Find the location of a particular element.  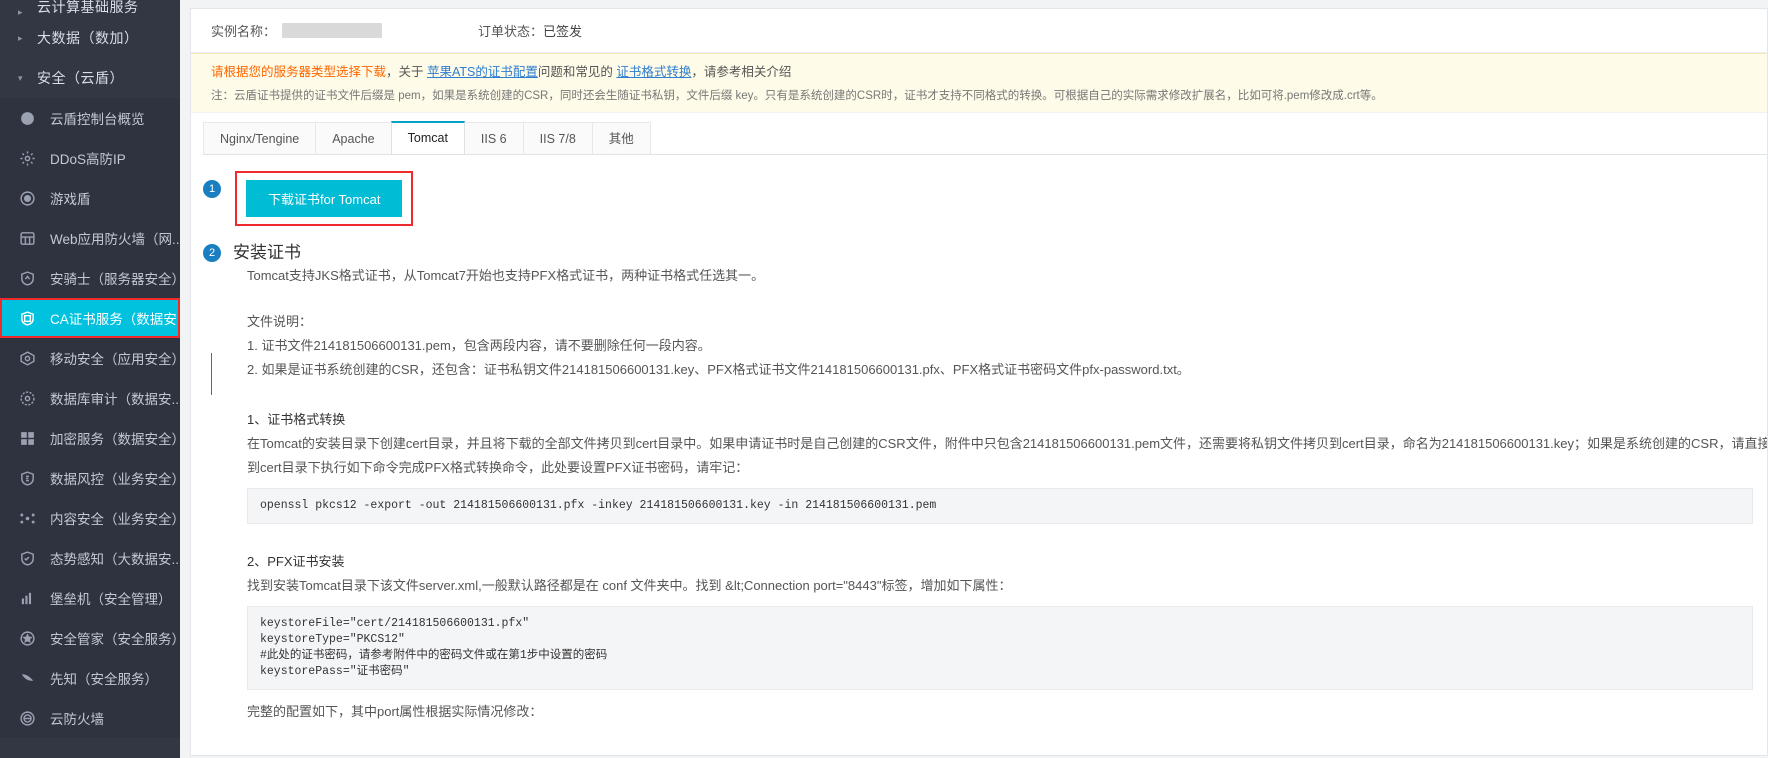

sidebar-item-label: 云防火墙 is located at coordinates (77, 719).